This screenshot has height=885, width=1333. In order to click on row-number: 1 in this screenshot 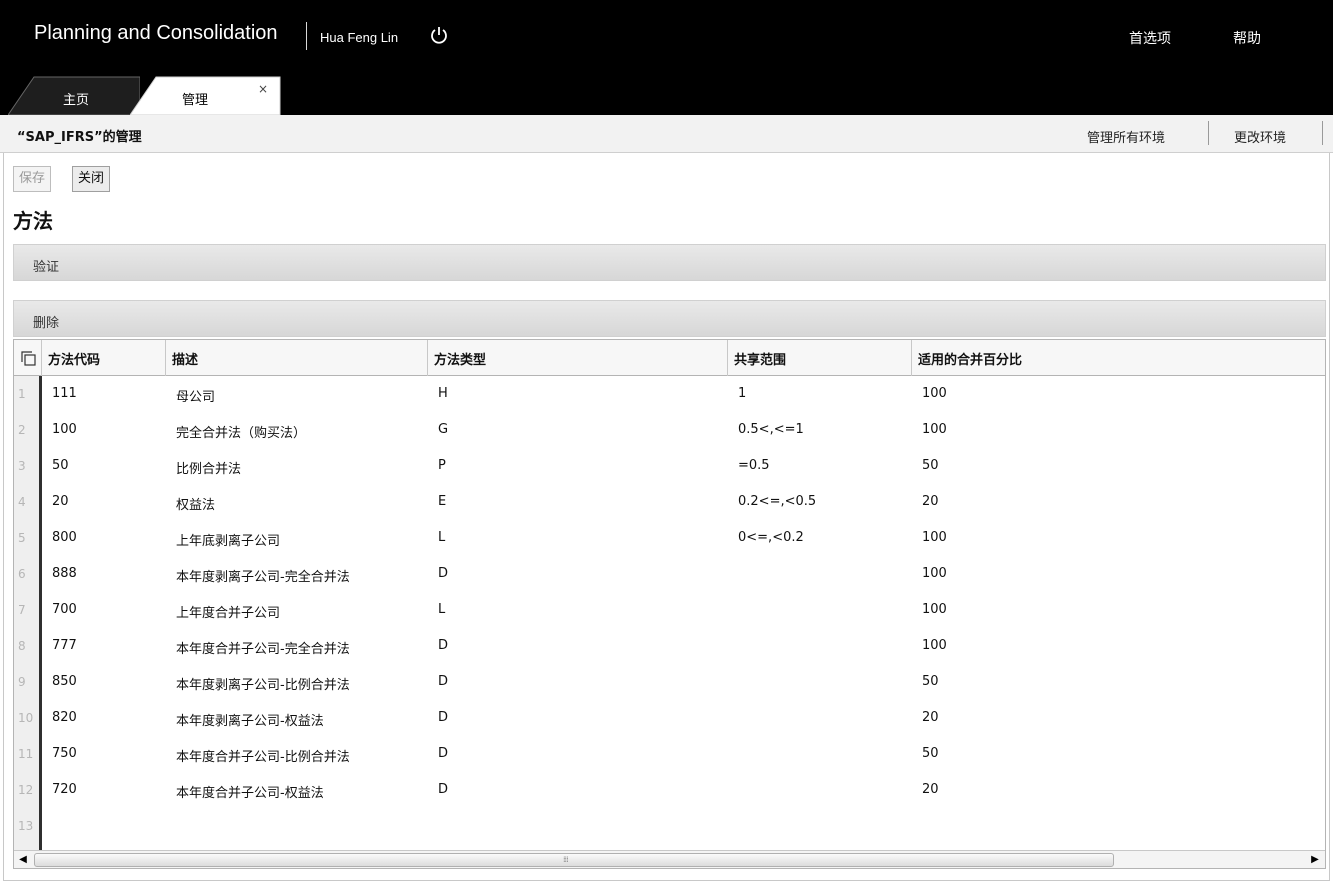, I will do `click(28, 394)`.